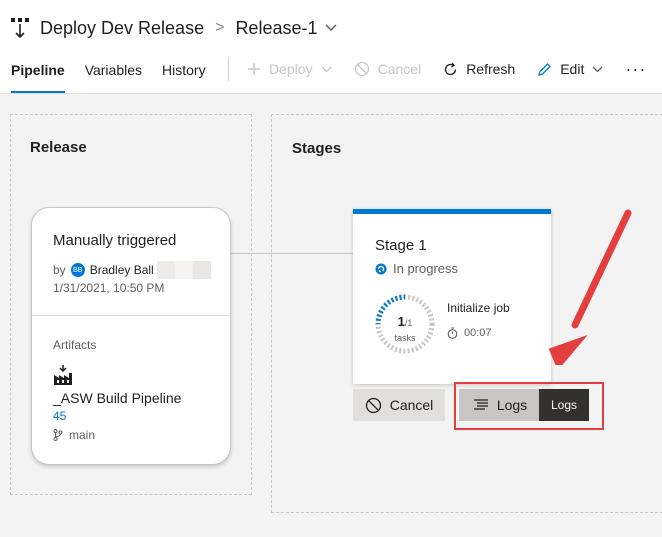 This screenshot has height=537, width=662. What do you see at coordinates (478, 308) in the screenshot?
I see `current-job: Initialize job` at bounding box center [478, 308].